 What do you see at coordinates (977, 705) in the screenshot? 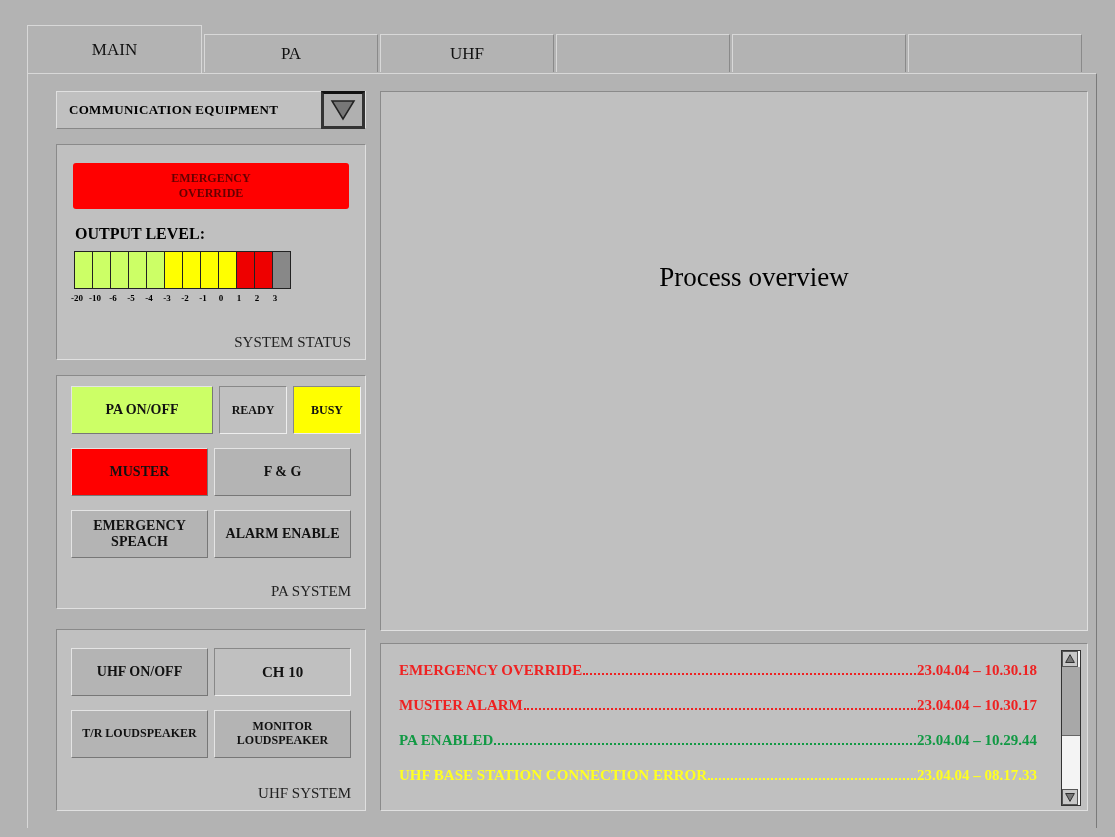
I see `log-time: 23.04.04 – 10.30.17` at bounding box center [977, 705].